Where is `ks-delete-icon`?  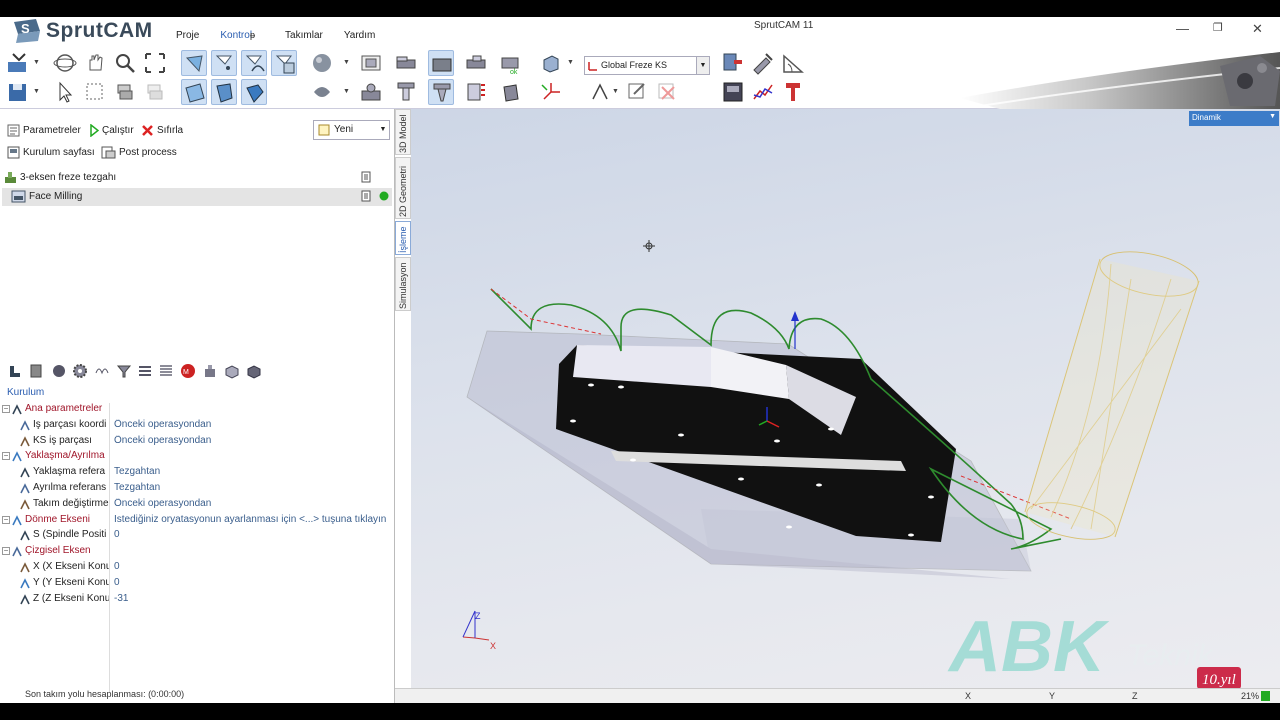
ks-delete-icon is located at coordinates (667, 92).